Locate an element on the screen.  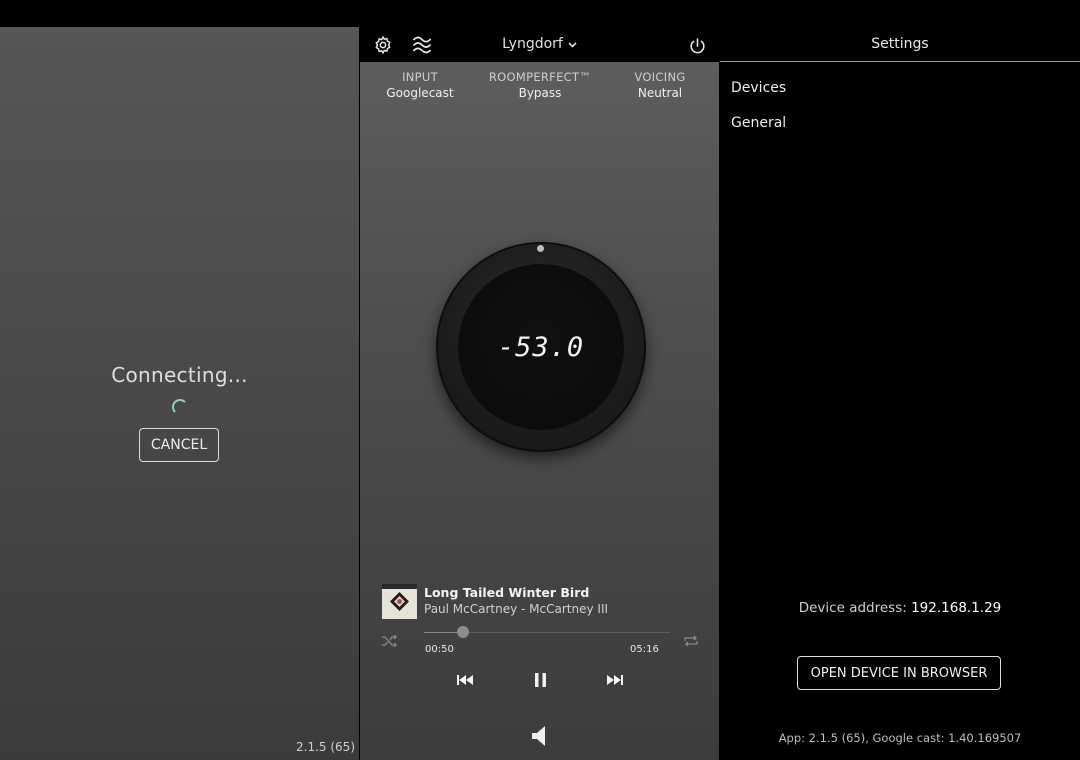
power-icon is located at coordinates (697, 46).